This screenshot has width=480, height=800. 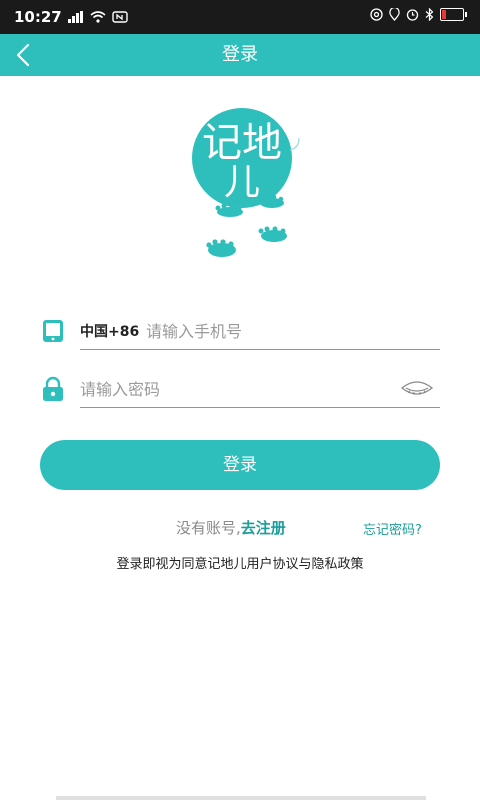 I want to click on register-link: 去注册, so click(x=263, y=528).